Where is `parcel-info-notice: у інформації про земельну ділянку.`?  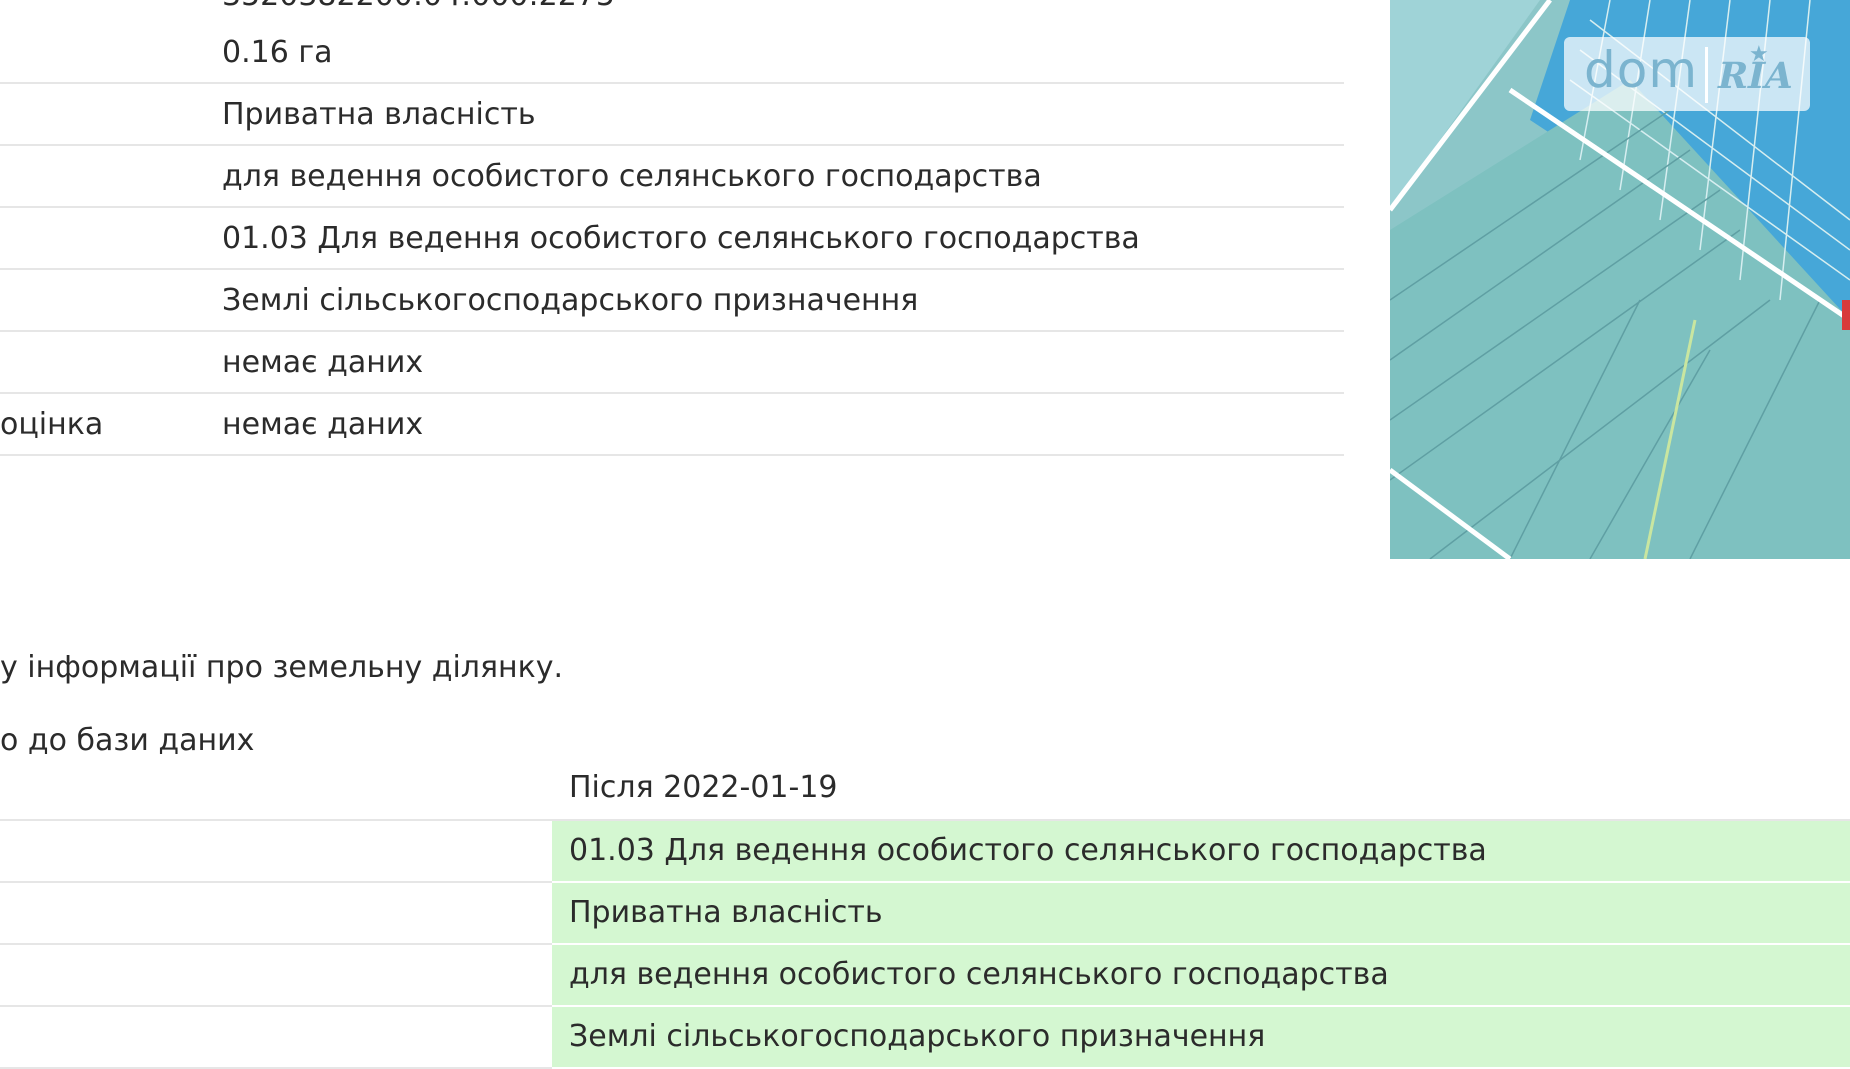 parcel-info-notice: у інформації про земельну ділянку. is located at coordinates (282, 667).